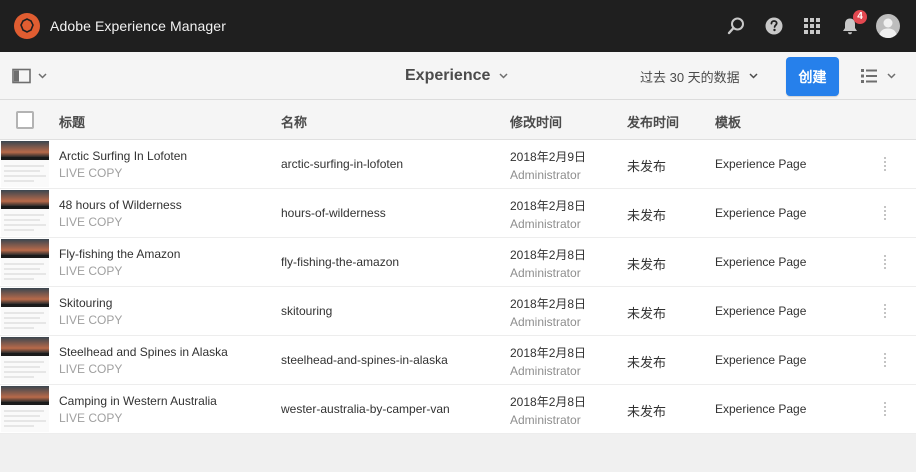  Describe the element at coordinates (548, 157) in the screenshot. I see `row-modified-date: 2018年2月9日` at that location.